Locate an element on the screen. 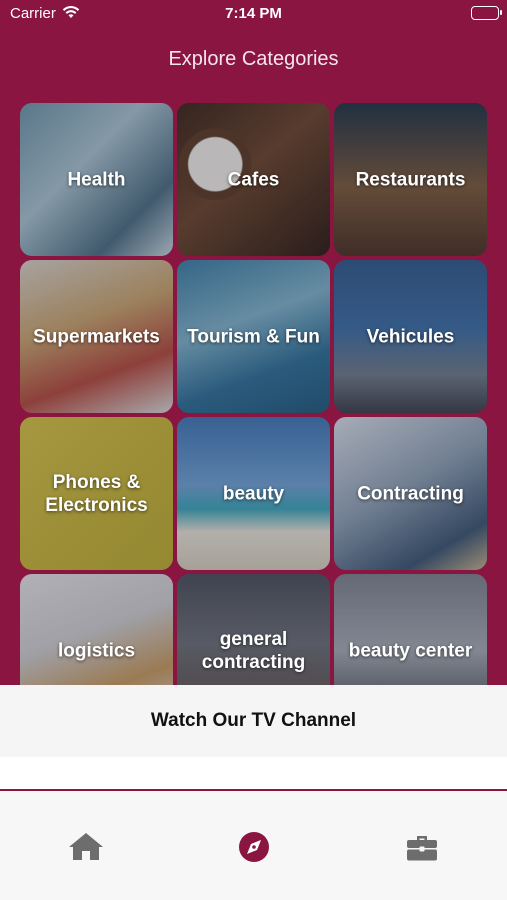 Image resolution: width=507 pixels, height=900 pixels. category-label: Cafes is located at coordinates (253, 179).